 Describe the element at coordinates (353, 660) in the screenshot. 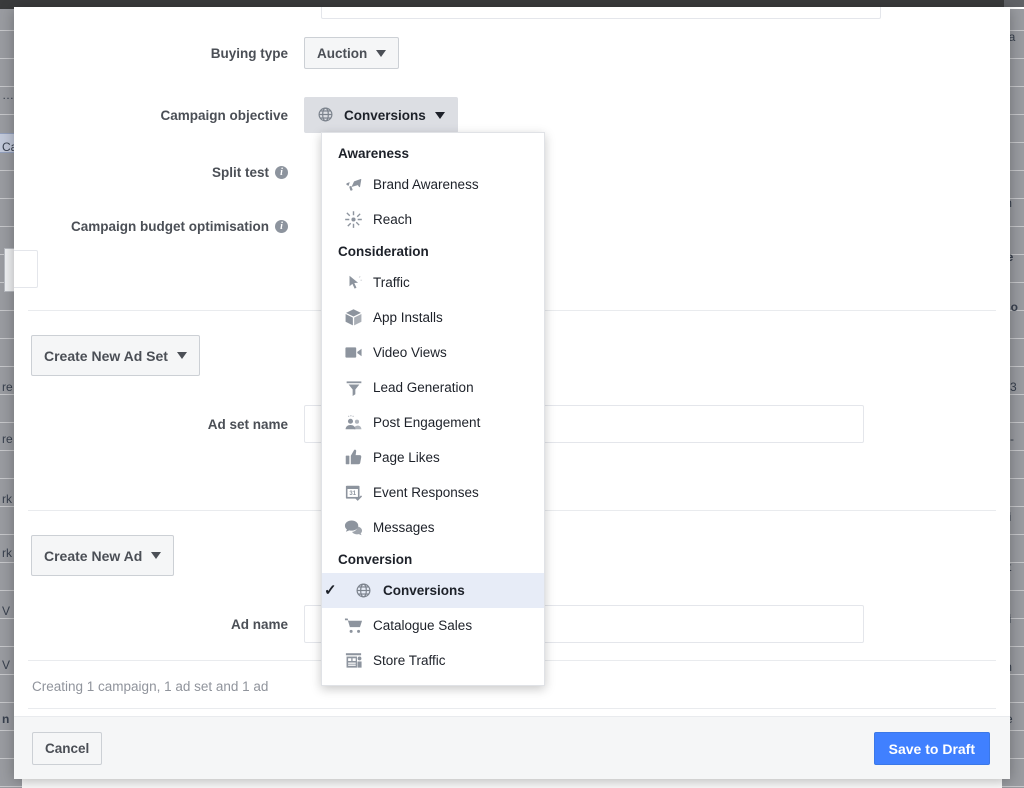

I see `storefront-icon` at that location.